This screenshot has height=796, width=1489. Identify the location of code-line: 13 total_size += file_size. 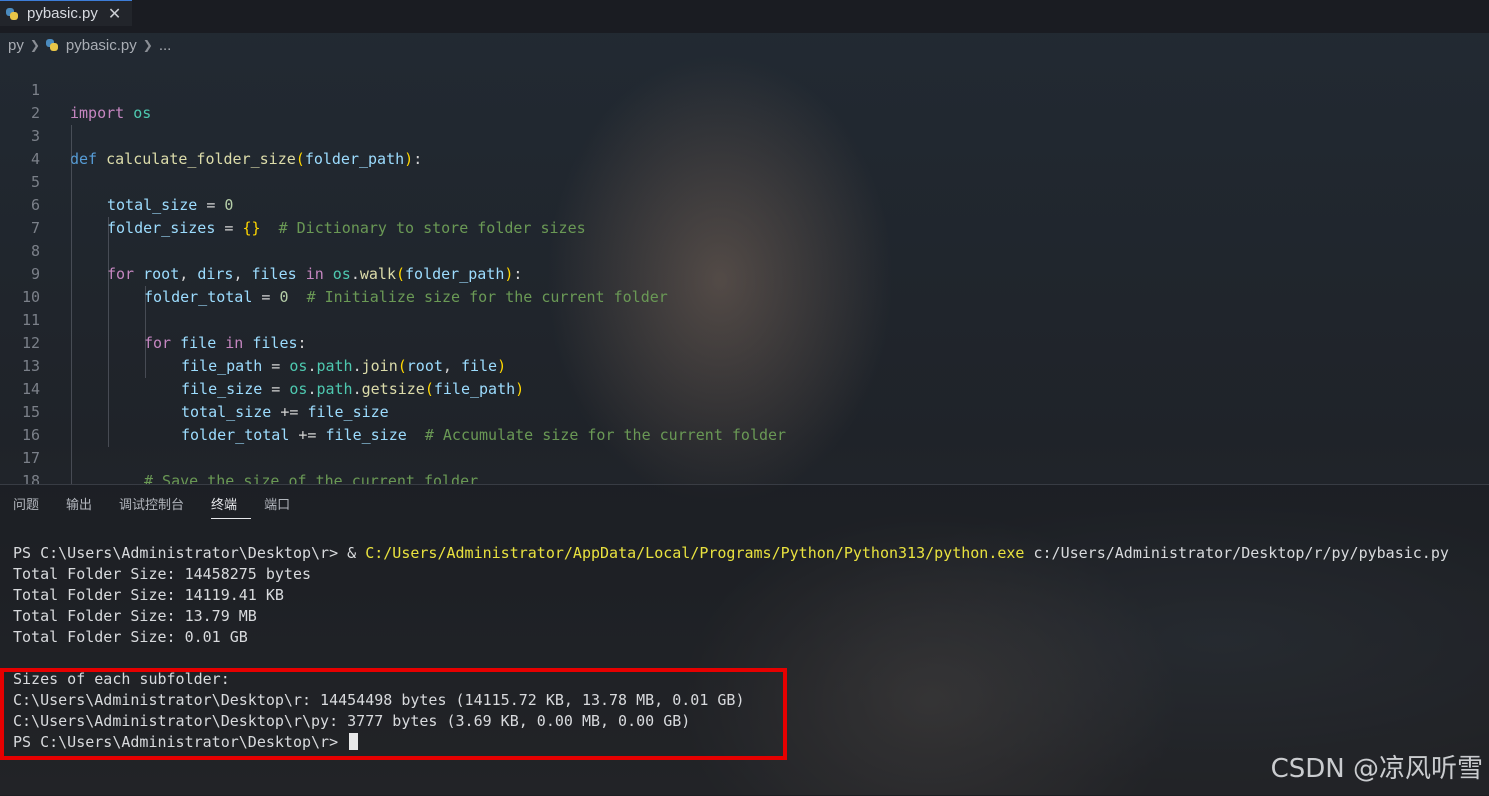
(744, 376).